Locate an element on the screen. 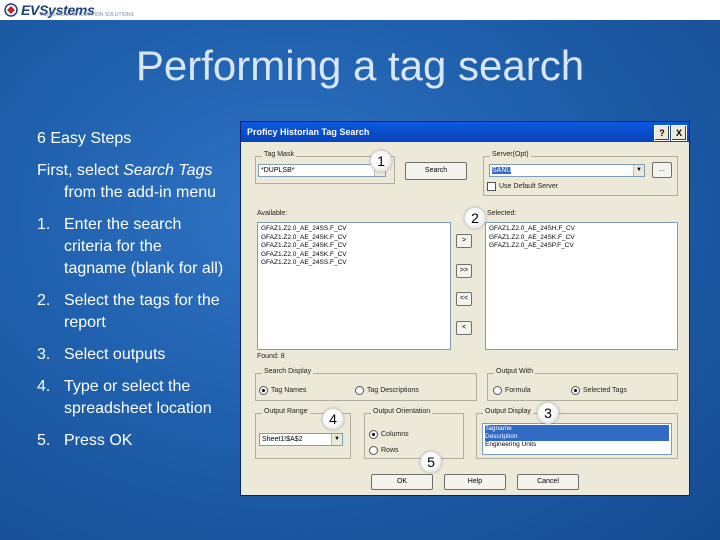  tag-mask-label: Tag Mask is located at coordinates (279, 154).